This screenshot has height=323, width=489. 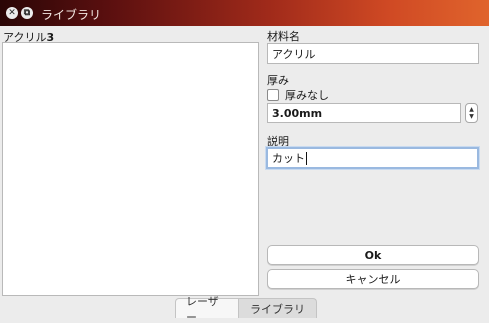 What do you see at coordinates (288, 158) in the screenshot?
I see `description-text: カット` at bounding box center [288, 158].